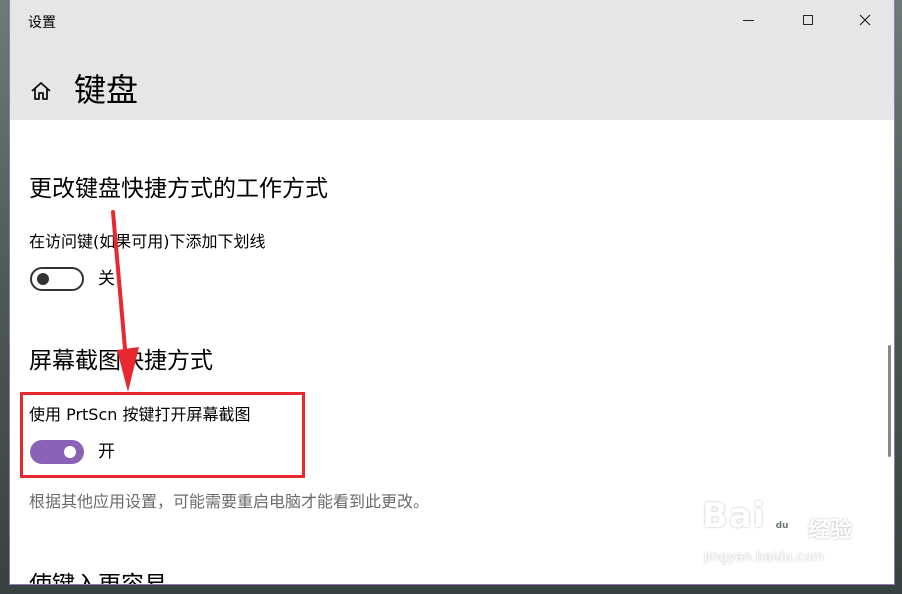  I want to click on page-title: 键盘, so click(106, 90).